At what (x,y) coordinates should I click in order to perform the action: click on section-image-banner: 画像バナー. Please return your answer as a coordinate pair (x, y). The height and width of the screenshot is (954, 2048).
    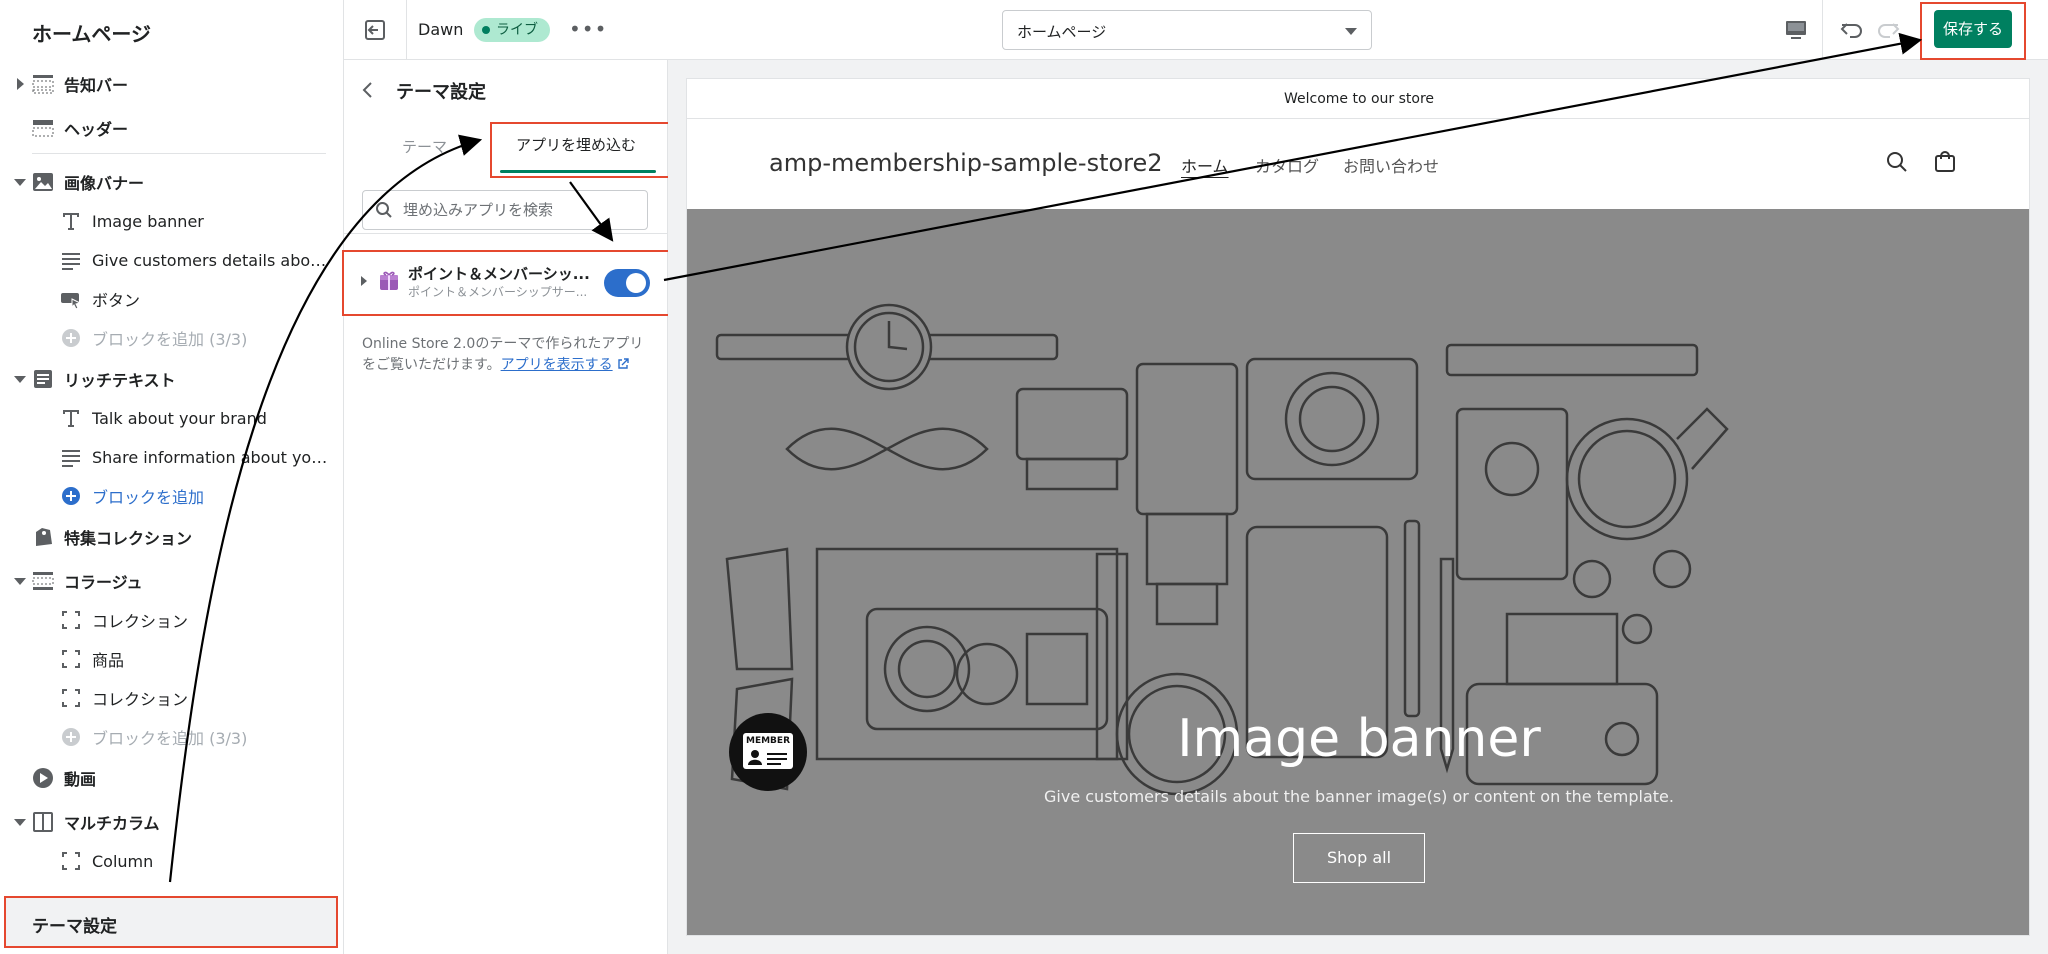
    Looking at the image, I should click on (172, 182).